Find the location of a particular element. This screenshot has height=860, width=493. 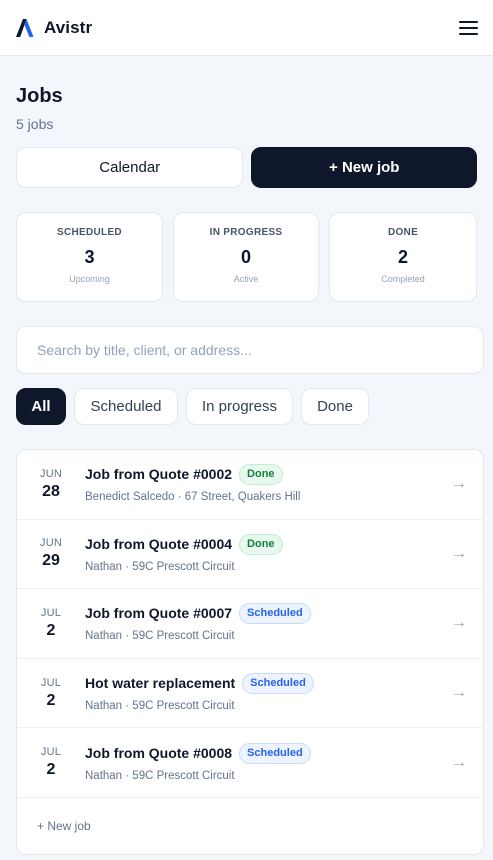

calendar-button: Calendar is located at coordinates (130, 167).